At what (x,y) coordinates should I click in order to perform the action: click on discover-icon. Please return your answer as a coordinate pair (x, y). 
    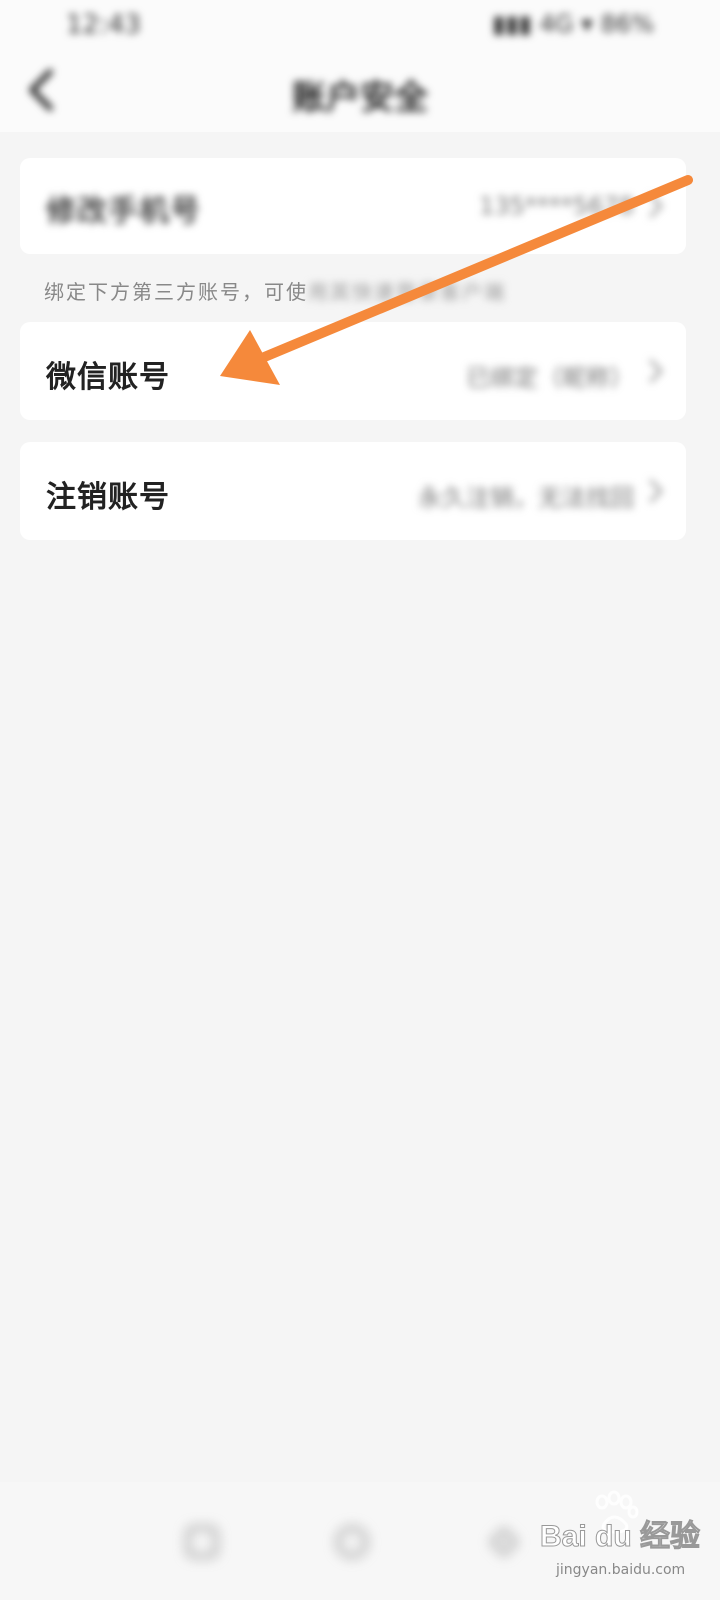
    Looking at the image, I should click on (352, 1542).